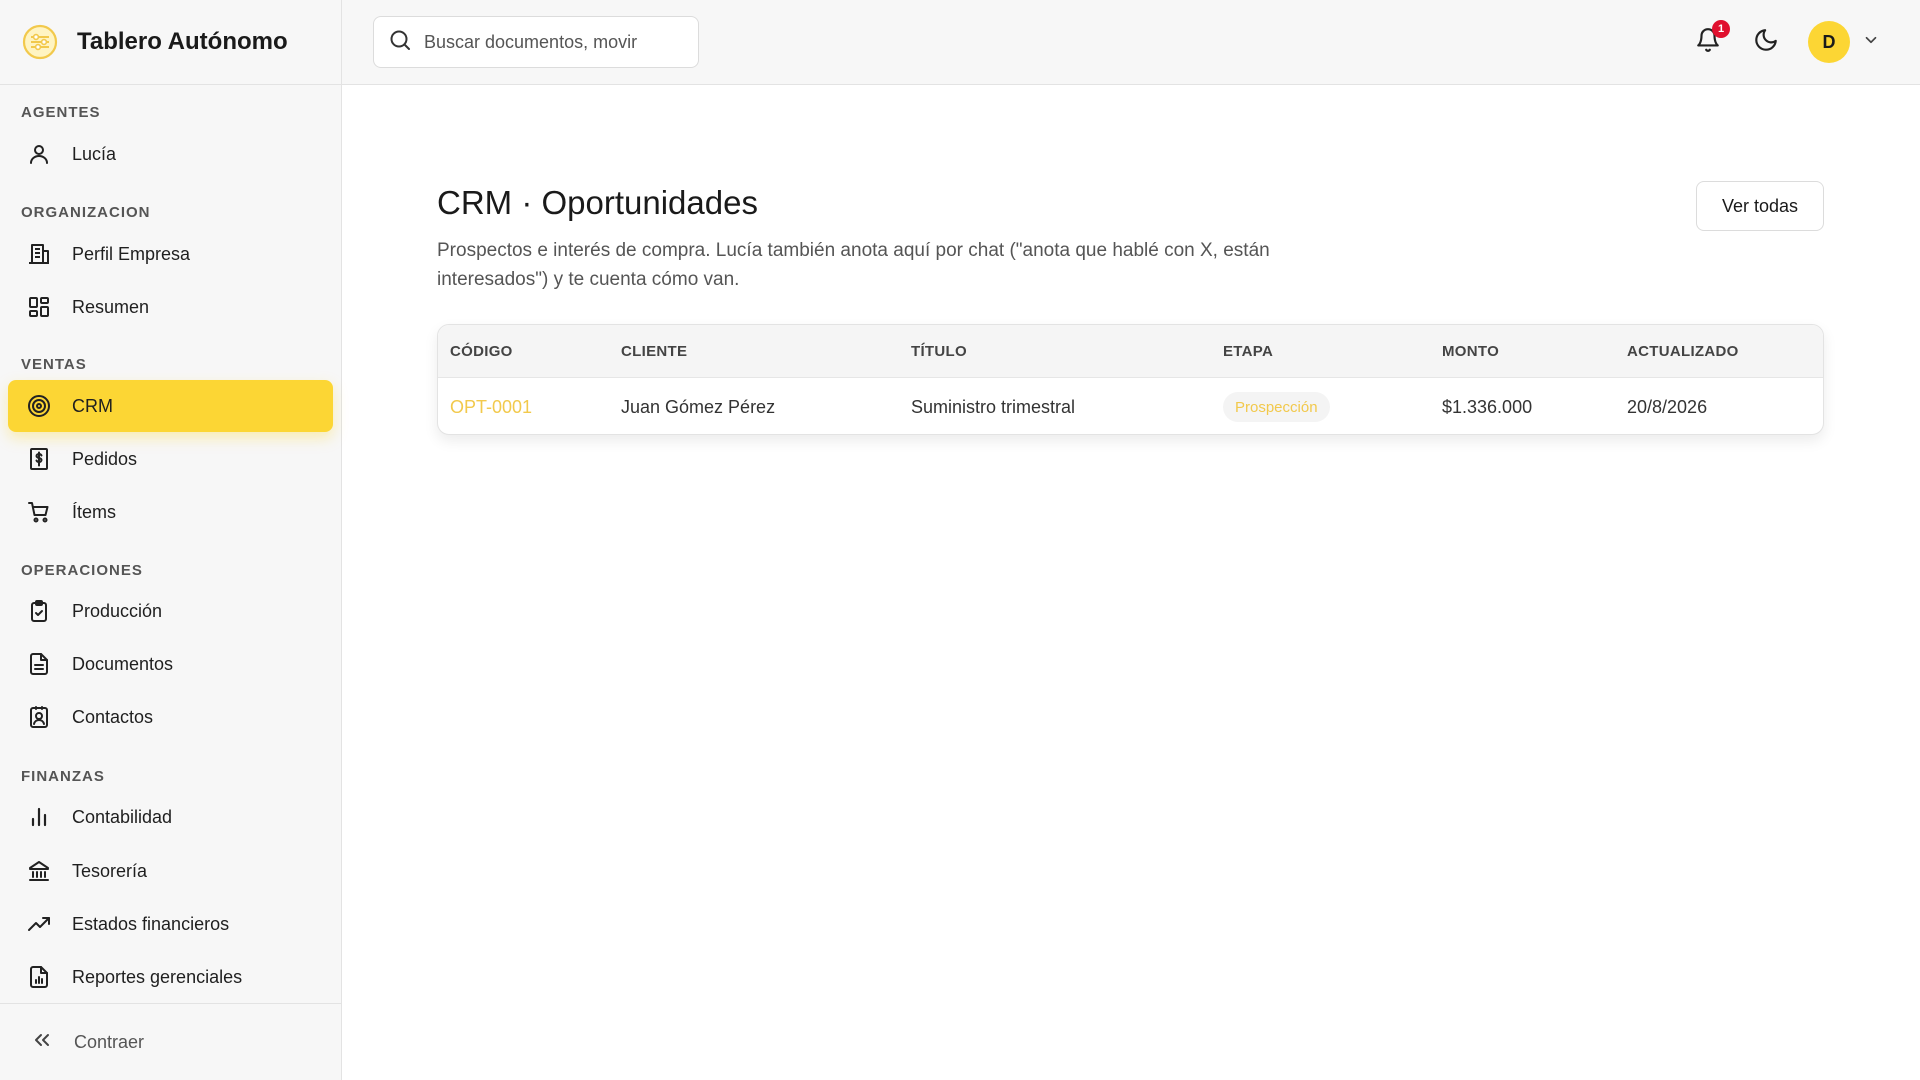  What do you see at coordinates (939, 351) in the screenshot?
I see `column-header-titulo: TÍTULO` at bounding box center [939, 351].